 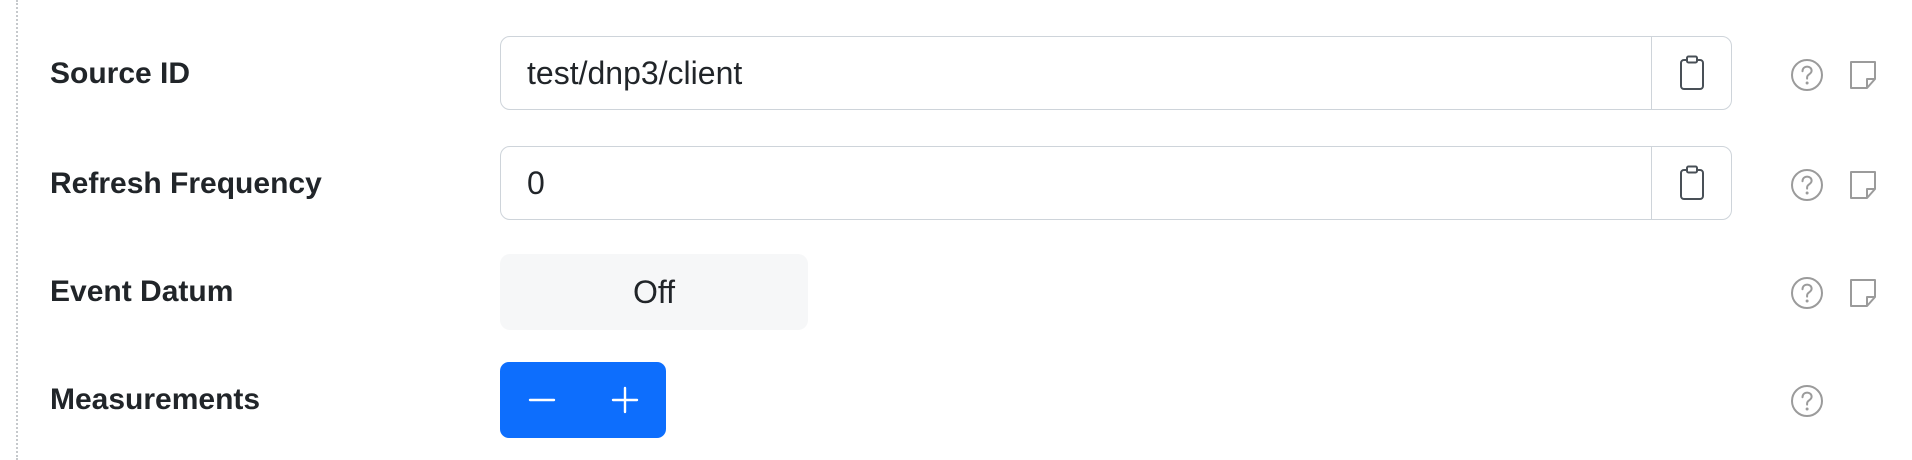 I want to click on source-id-help-button, so click(x=1807, y=75).